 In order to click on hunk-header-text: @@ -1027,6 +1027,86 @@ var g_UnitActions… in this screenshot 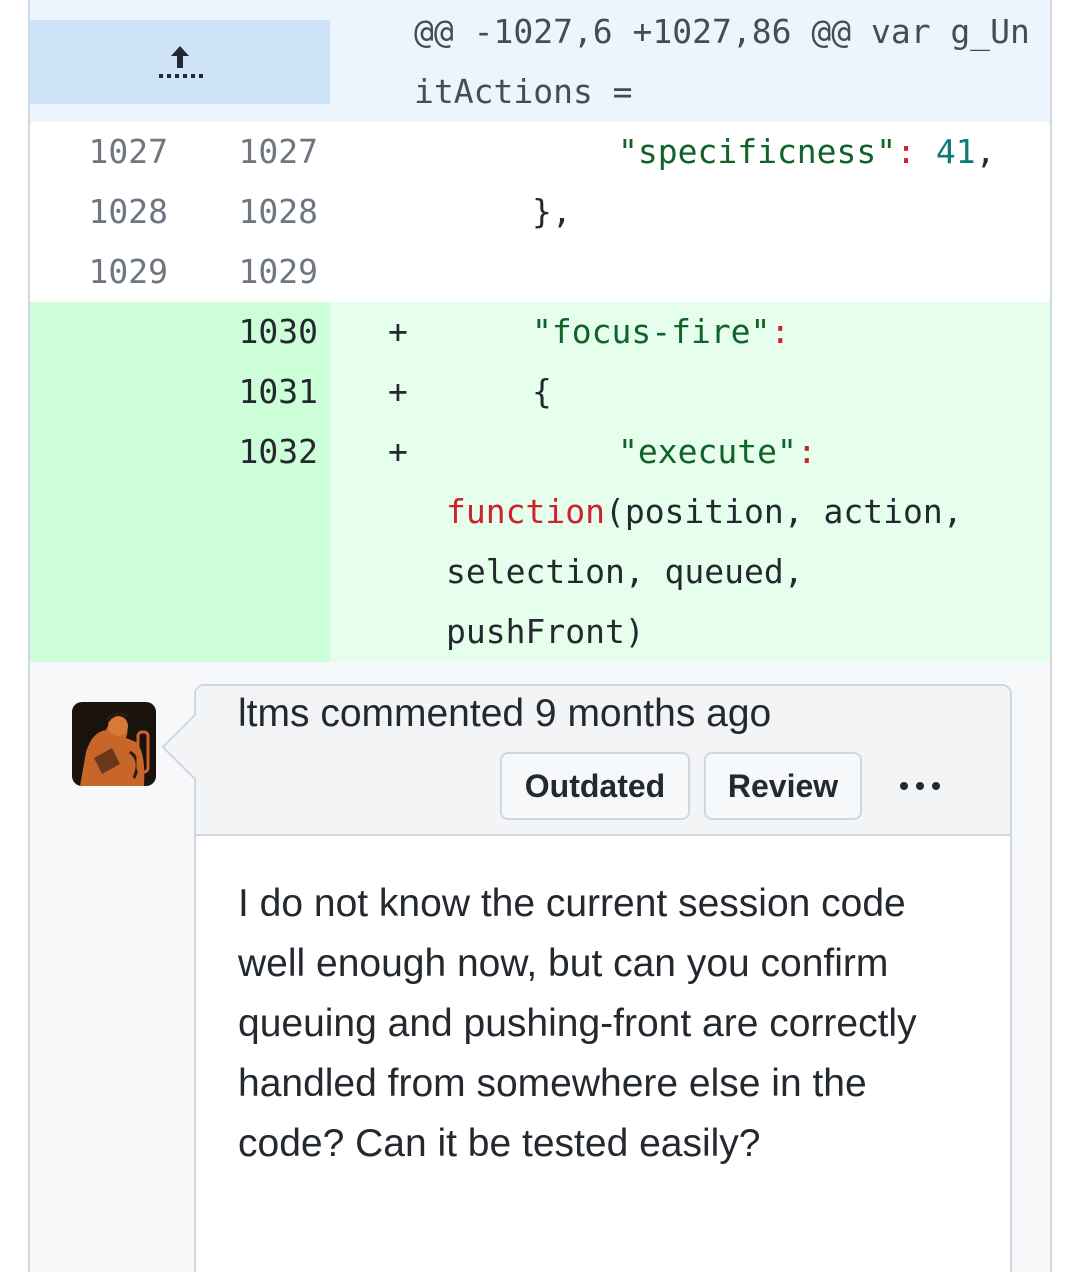, I will do `click(722, 61)`.